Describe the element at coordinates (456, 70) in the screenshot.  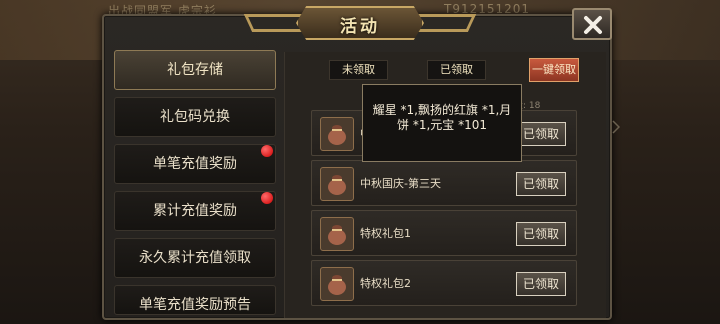
I see `filter-claimed-button: 已领取` at that location.